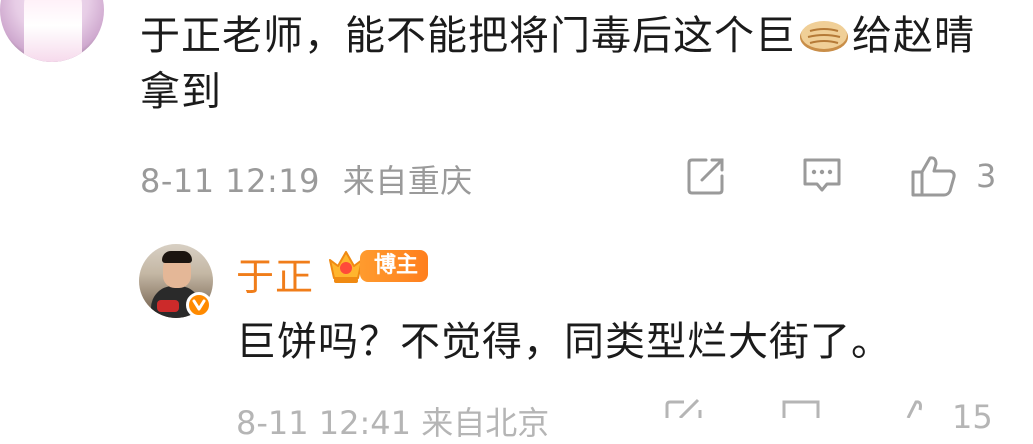 The image size is (1033, 444). What do you see at coordinates (914, 410) in the screenshot?
I see `reply-thumb-up-icon` at bounding box center [914, 410].